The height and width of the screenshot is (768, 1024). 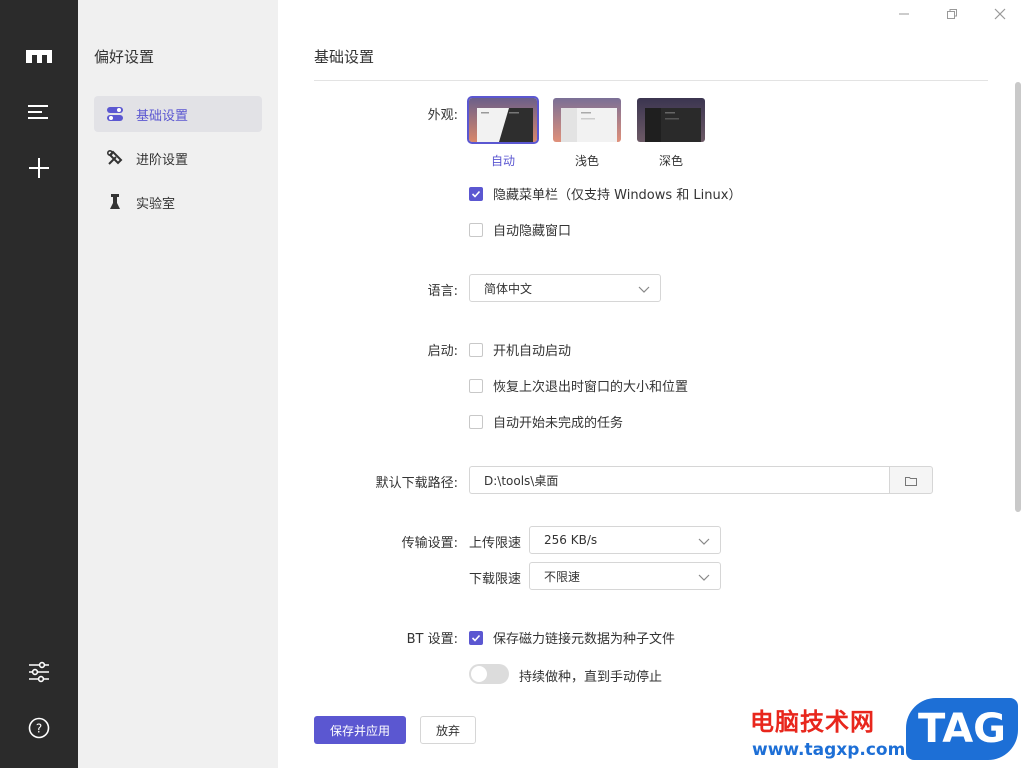 What do you see at coordinates (1018, 297) in the screenshot?
I see `scrollbar-thumb` at bounding box center [1018, 297].